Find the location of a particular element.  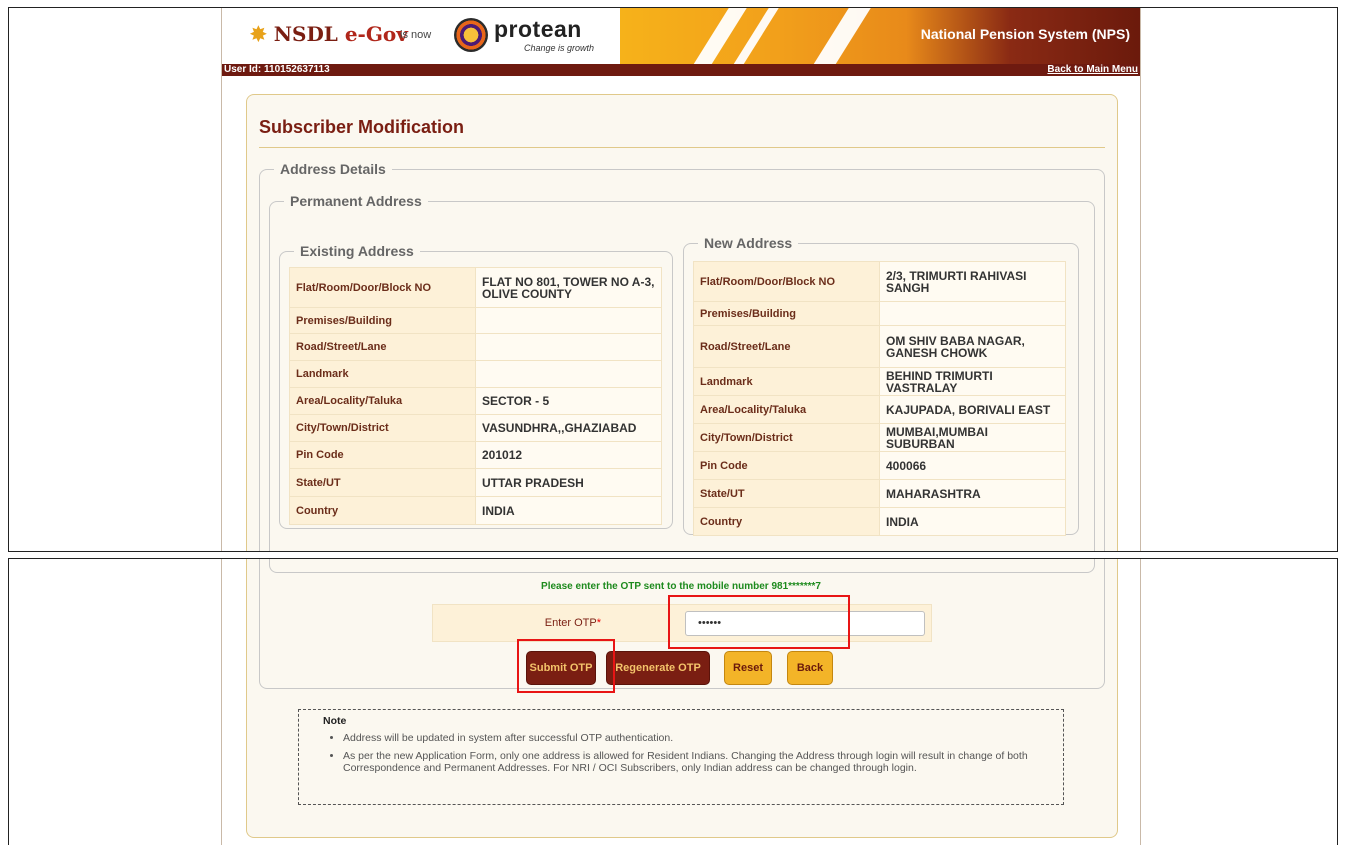

table-row: Pin Code 400066 is located at coordinates (879, 465).